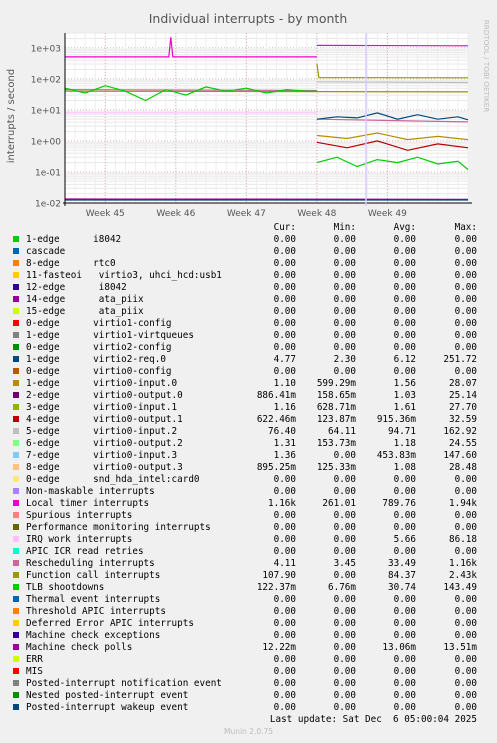 The image size is (497, 743). What do you see at coordinates (104, 395) in the screenshot?
I see `legend-label: 2-edge virtio0-output.0` at bounding box center [104, 395].